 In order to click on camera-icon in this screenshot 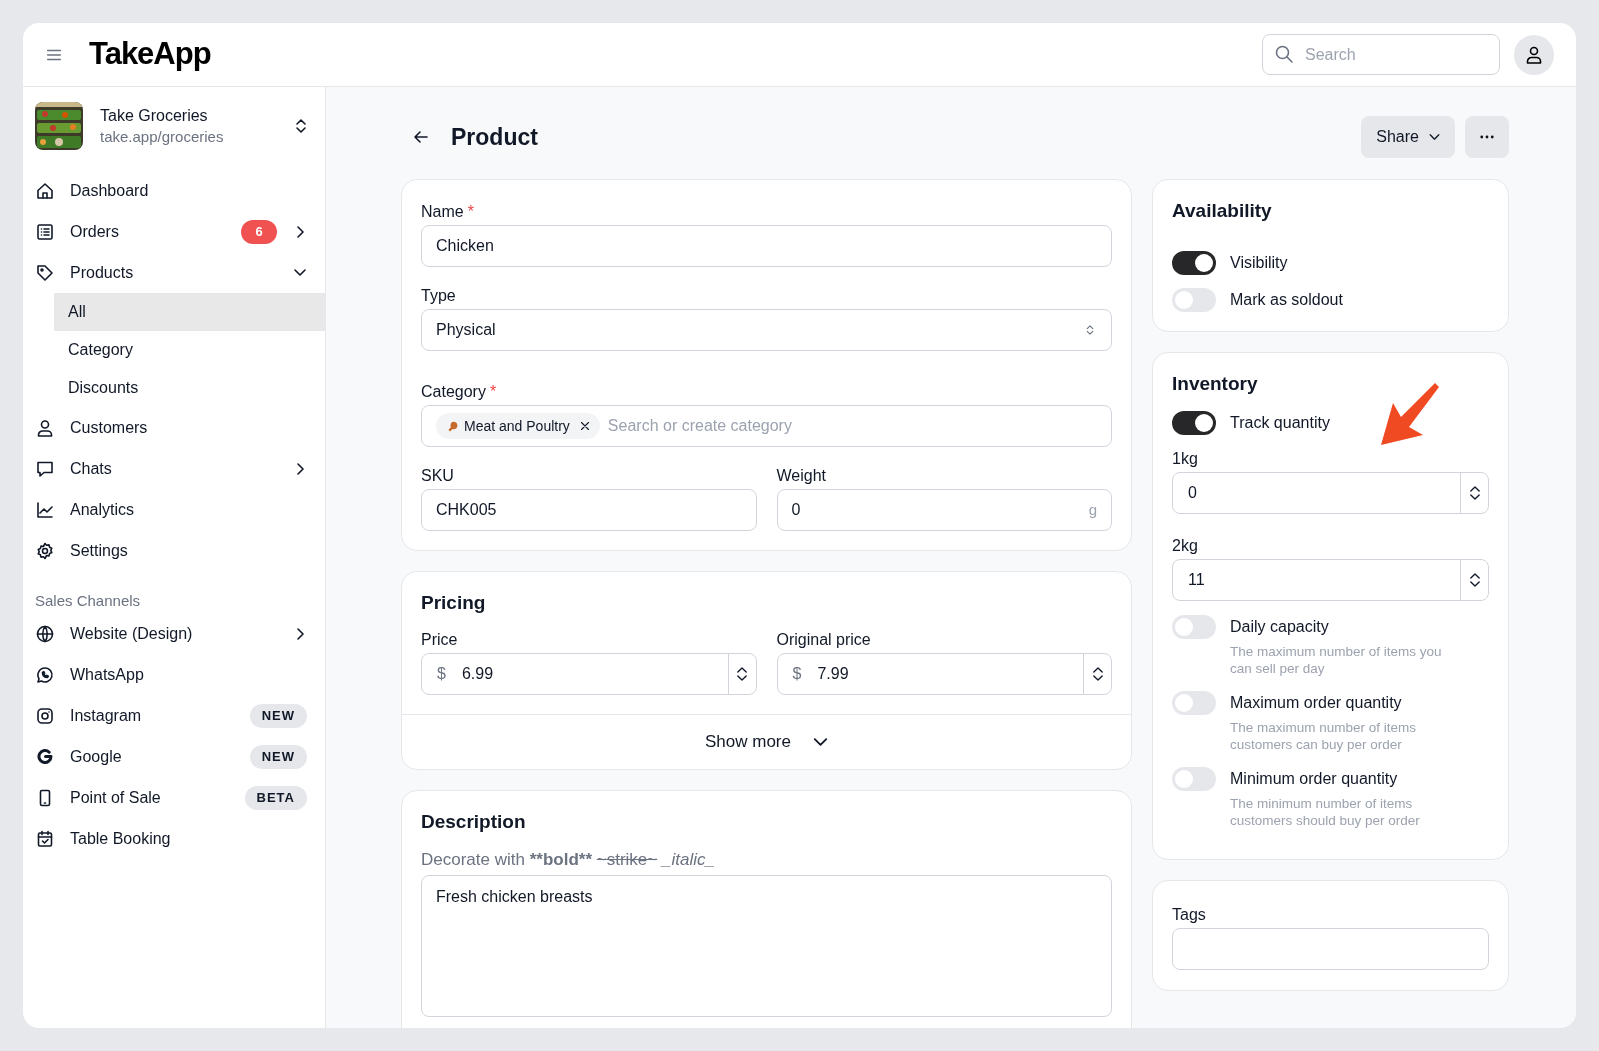, I will do `click(45, 715)`.